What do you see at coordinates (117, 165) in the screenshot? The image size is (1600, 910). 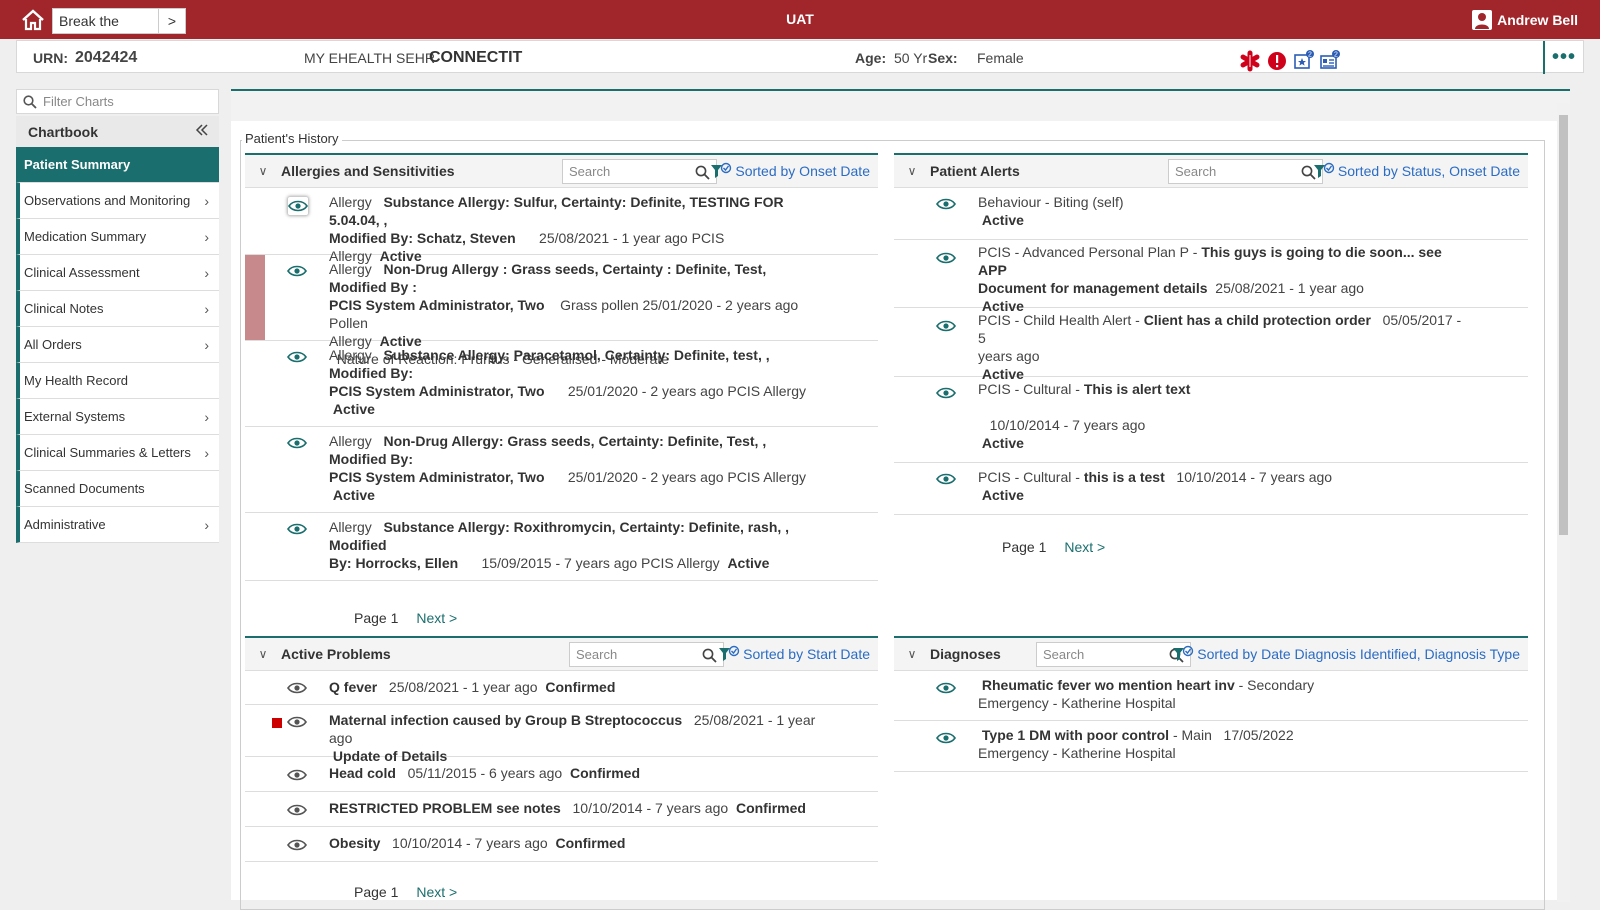 I see `sidebar-item-patient-summary: Patient Summary` at bounding box center [117, 165].